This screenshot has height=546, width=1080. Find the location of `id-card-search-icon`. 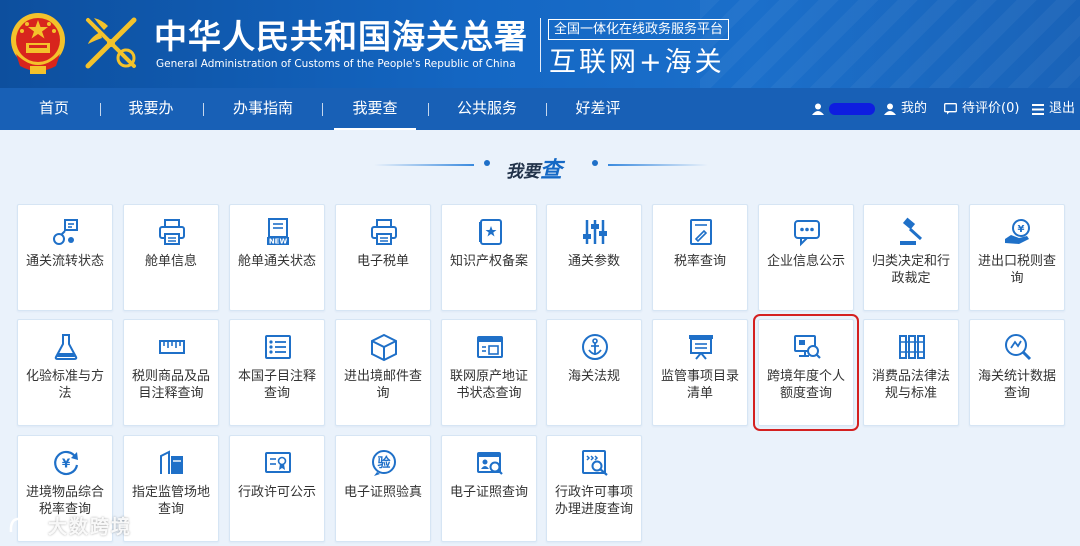

id-card-search-icon is located at coordinates (490, 463).